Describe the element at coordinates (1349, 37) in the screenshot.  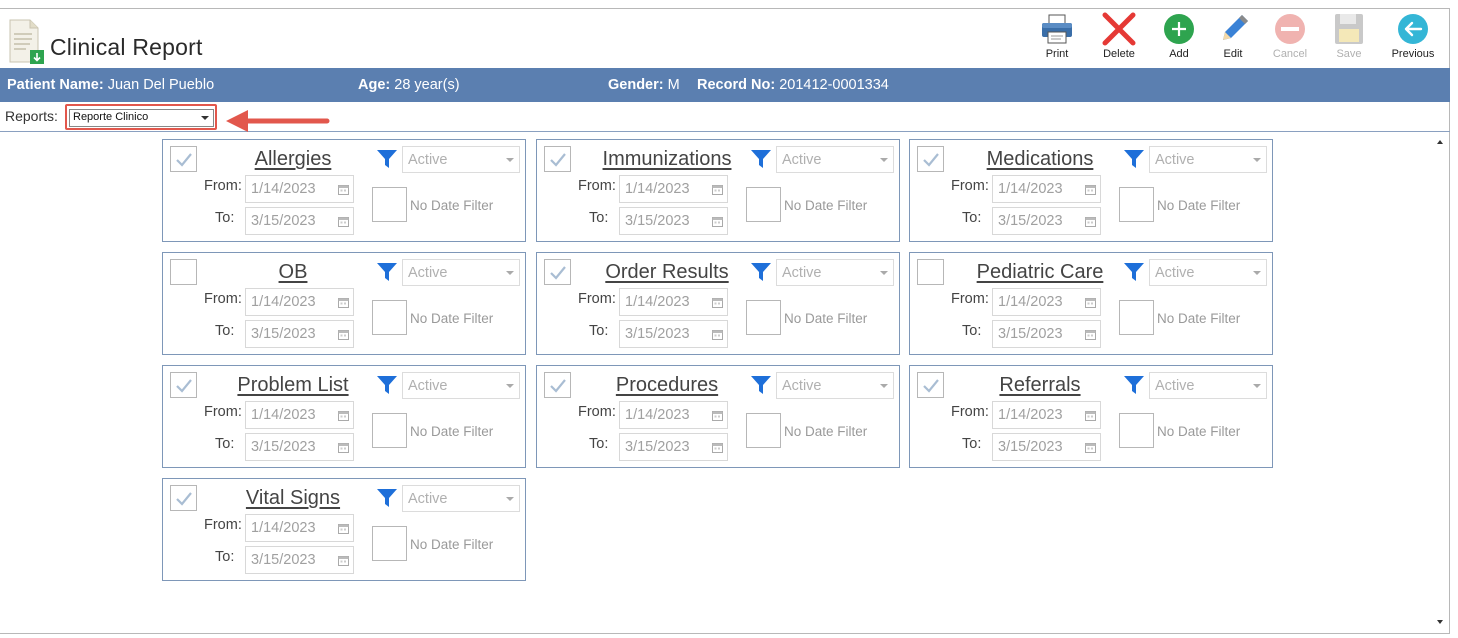
I see `save-button: Save` at that location.